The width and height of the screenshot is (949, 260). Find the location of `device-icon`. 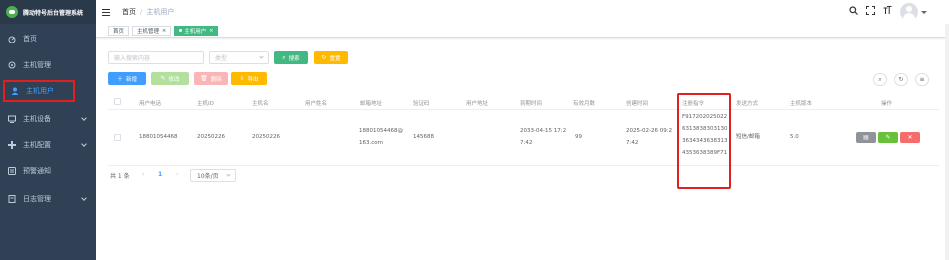

device-icon is located at coordinates (12, 119).